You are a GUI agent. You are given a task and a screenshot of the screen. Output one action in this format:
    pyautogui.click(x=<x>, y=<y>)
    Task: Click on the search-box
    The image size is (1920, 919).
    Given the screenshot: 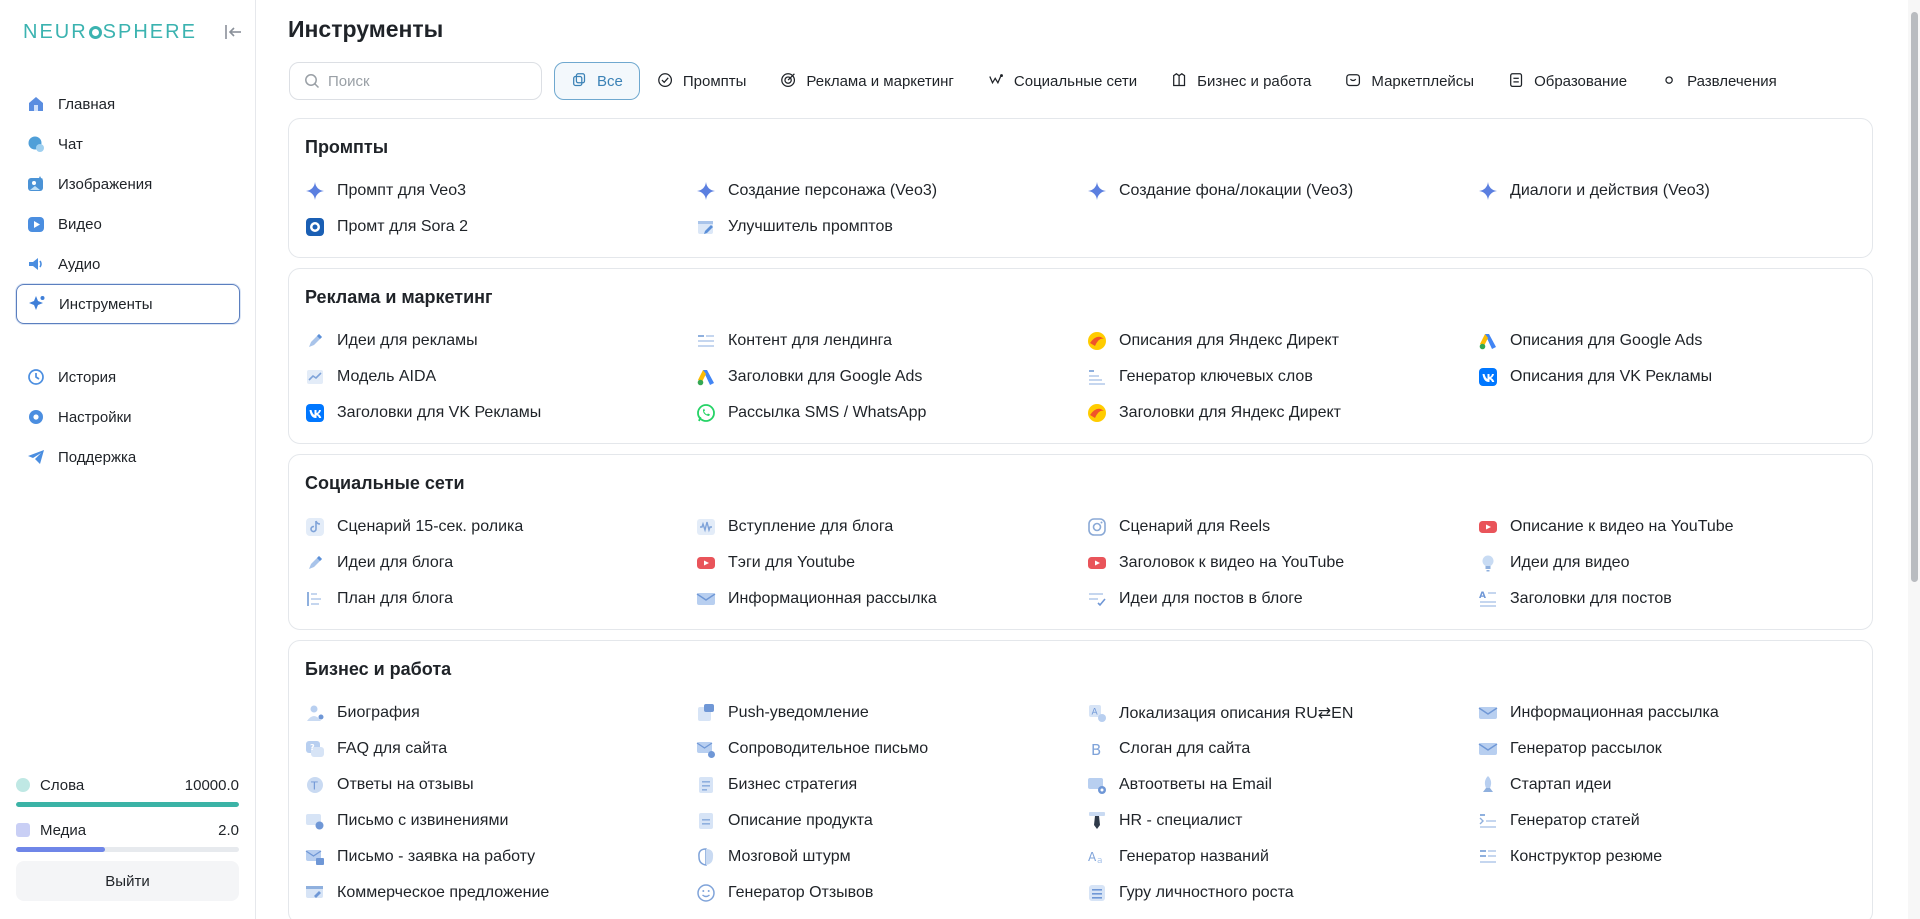 What is the action you would take?
    pyautogui.click(x=415, y=81)
    